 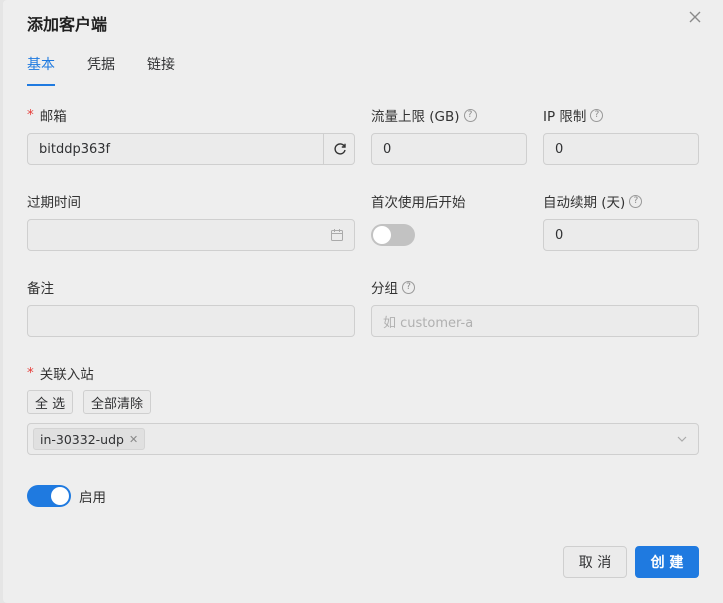 I want to click on inbounds-label: * 关联入站, so click(x=60, y=374).